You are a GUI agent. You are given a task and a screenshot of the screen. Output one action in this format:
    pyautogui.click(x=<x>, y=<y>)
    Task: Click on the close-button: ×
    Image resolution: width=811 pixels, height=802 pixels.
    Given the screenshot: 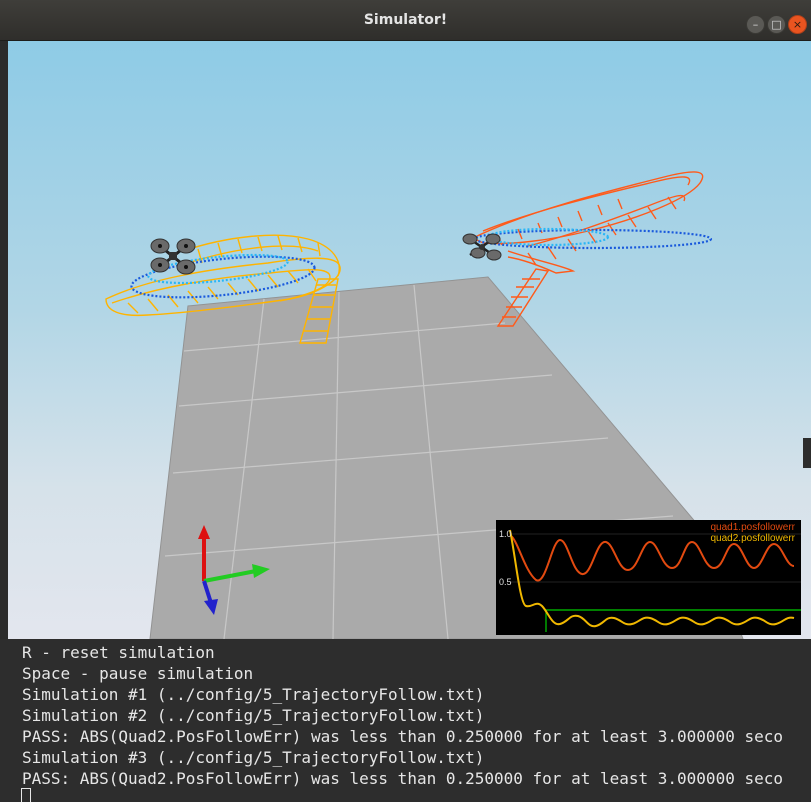 What is the action you would take?
    pyautogui.click(x=797, y=24)
    